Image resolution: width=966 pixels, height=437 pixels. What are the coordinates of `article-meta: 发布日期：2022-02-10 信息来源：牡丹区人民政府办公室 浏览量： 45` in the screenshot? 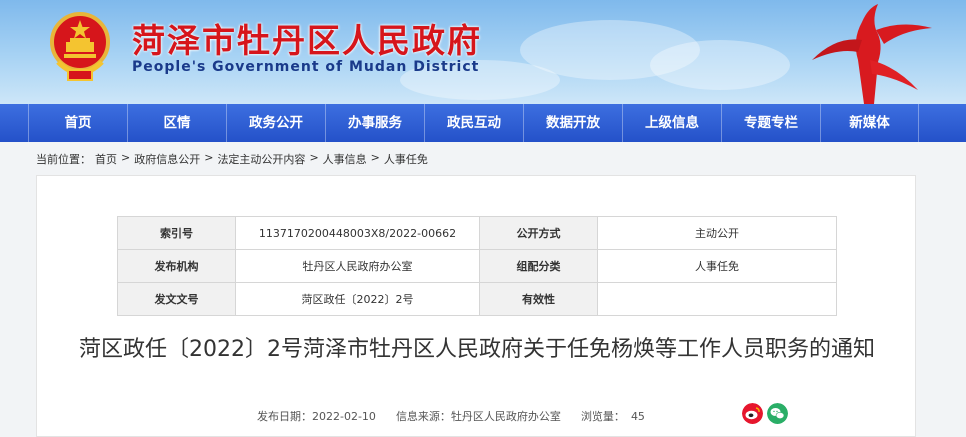 It's located at (451, 416).